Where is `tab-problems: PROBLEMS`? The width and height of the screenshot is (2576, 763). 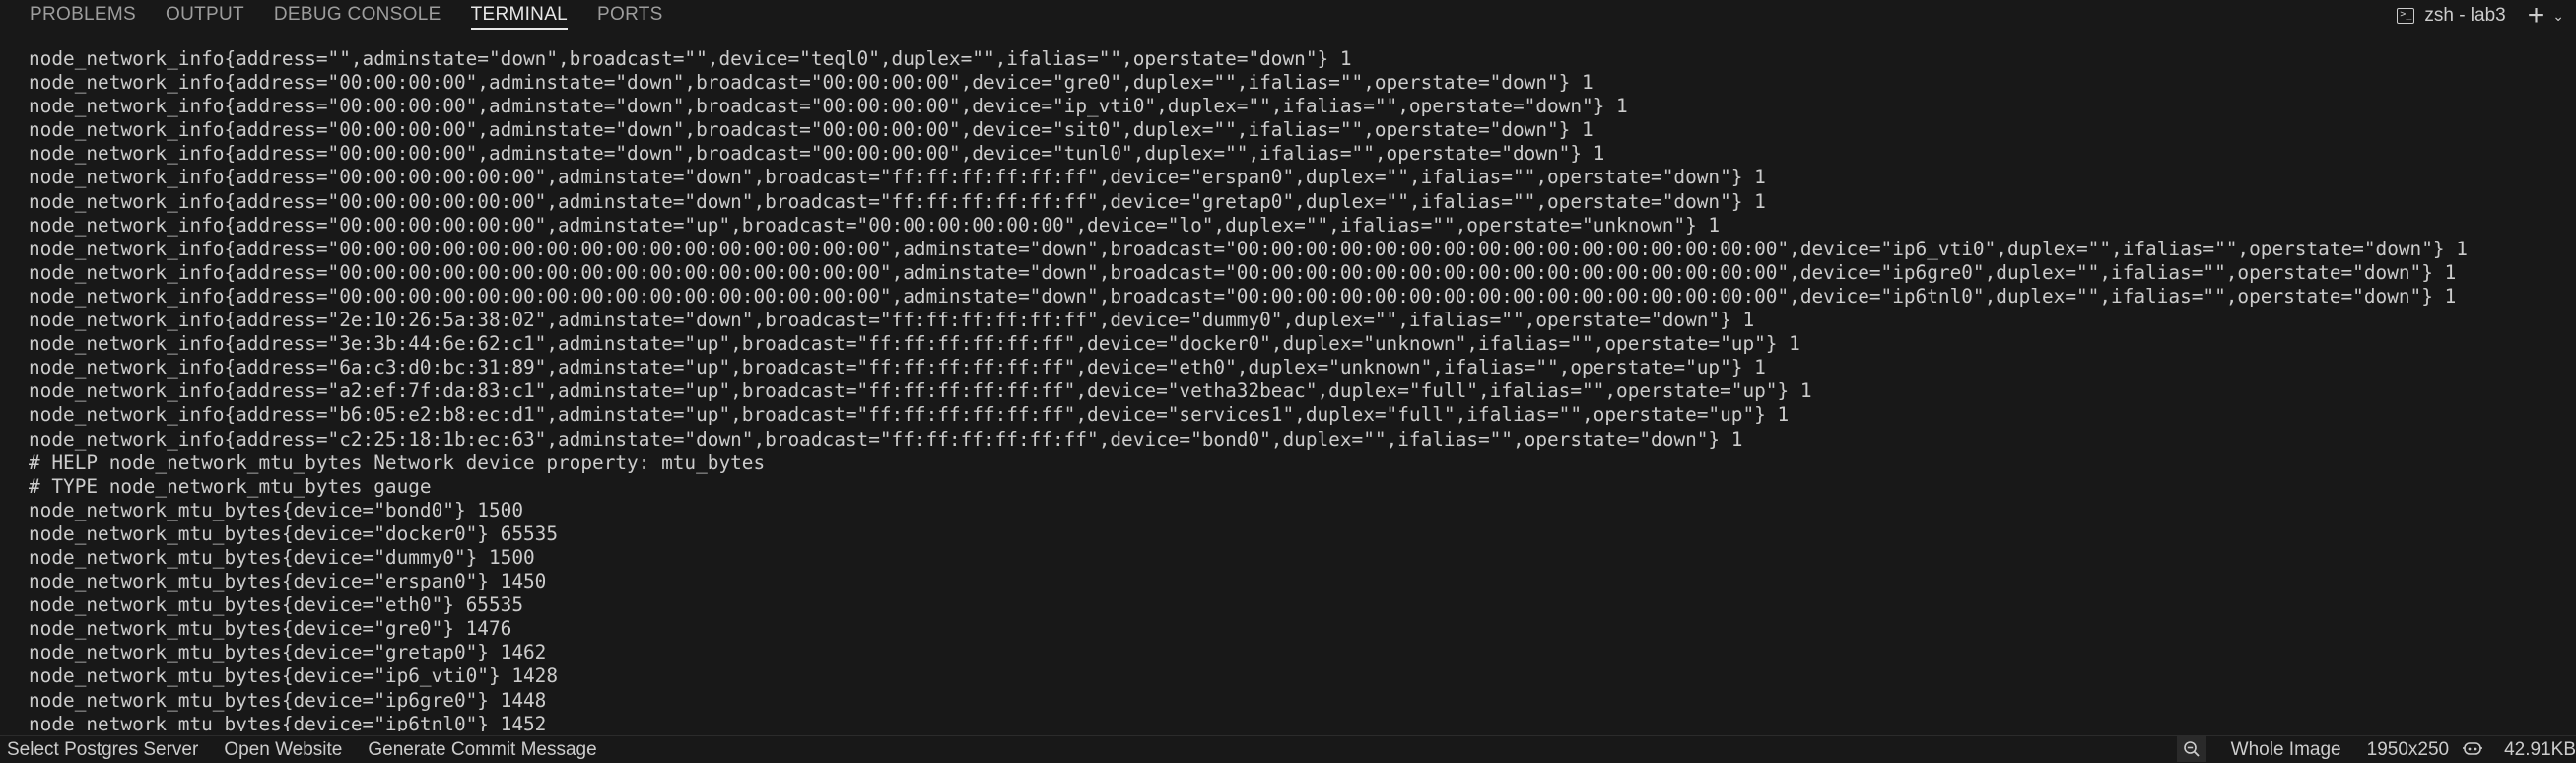
tab-problems: PROBLEMS is located at coordinates (83, 16).